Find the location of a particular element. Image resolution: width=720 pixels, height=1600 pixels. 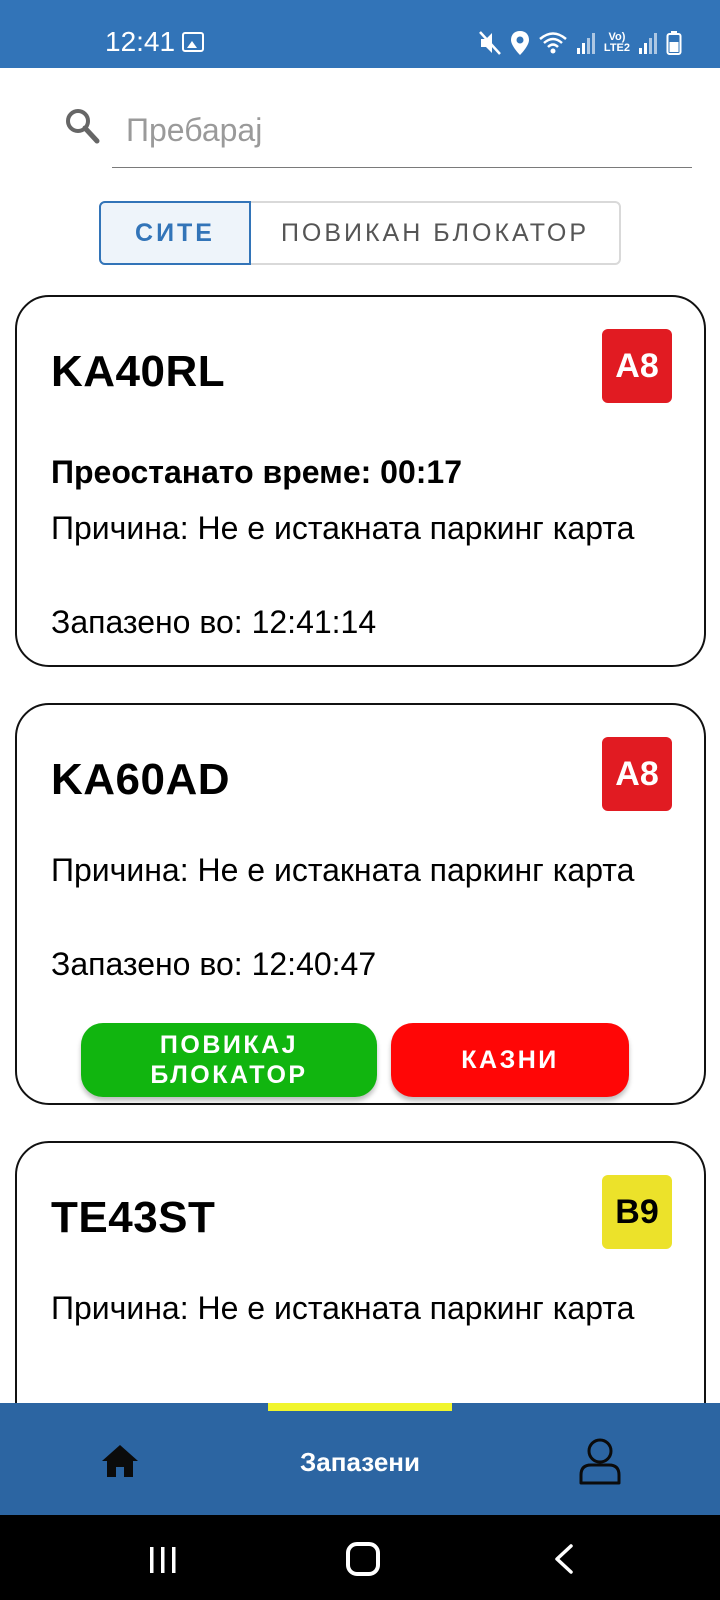

fine-button: КАЗНИ is located at coordinates (510, 1060).